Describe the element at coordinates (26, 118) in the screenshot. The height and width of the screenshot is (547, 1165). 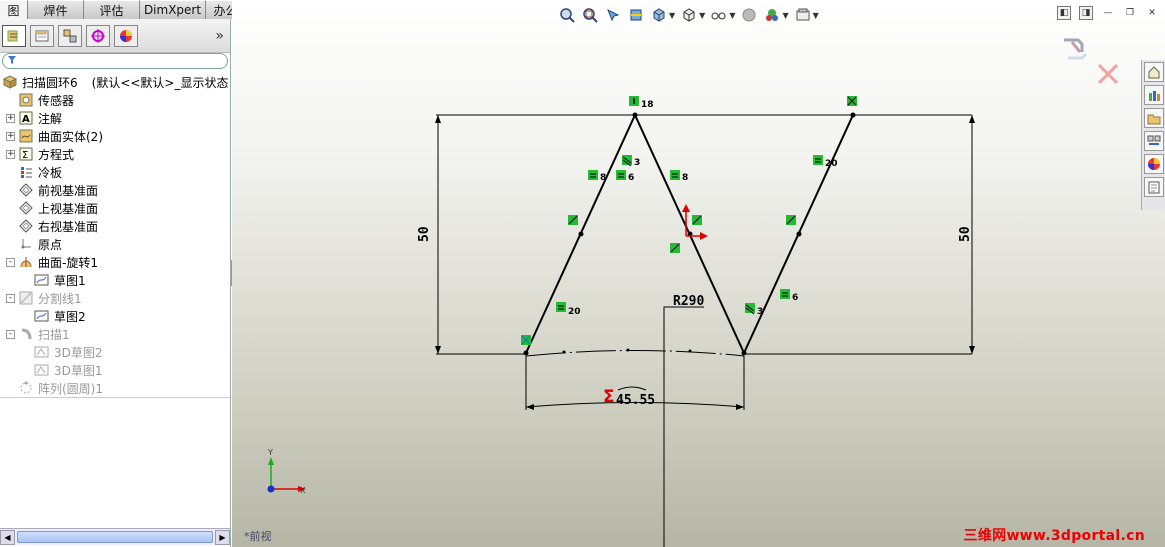
I see `annotation-icon: A` at that location.